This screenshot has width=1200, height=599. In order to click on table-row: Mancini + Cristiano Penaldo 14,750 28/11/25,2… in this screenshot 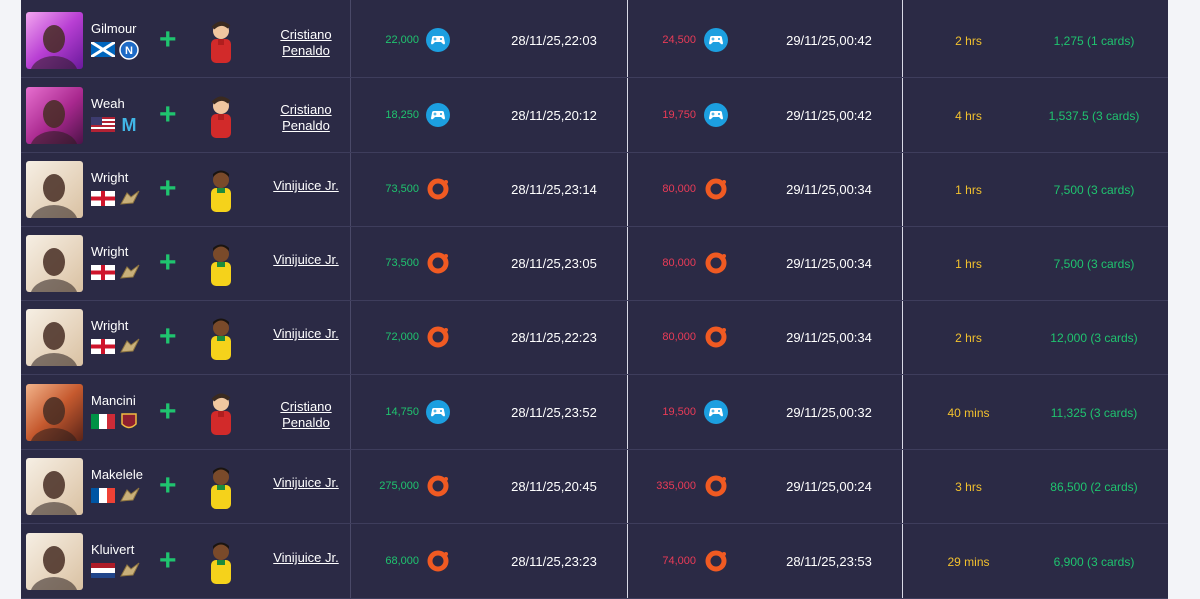, I will do `click(594, 412)`.